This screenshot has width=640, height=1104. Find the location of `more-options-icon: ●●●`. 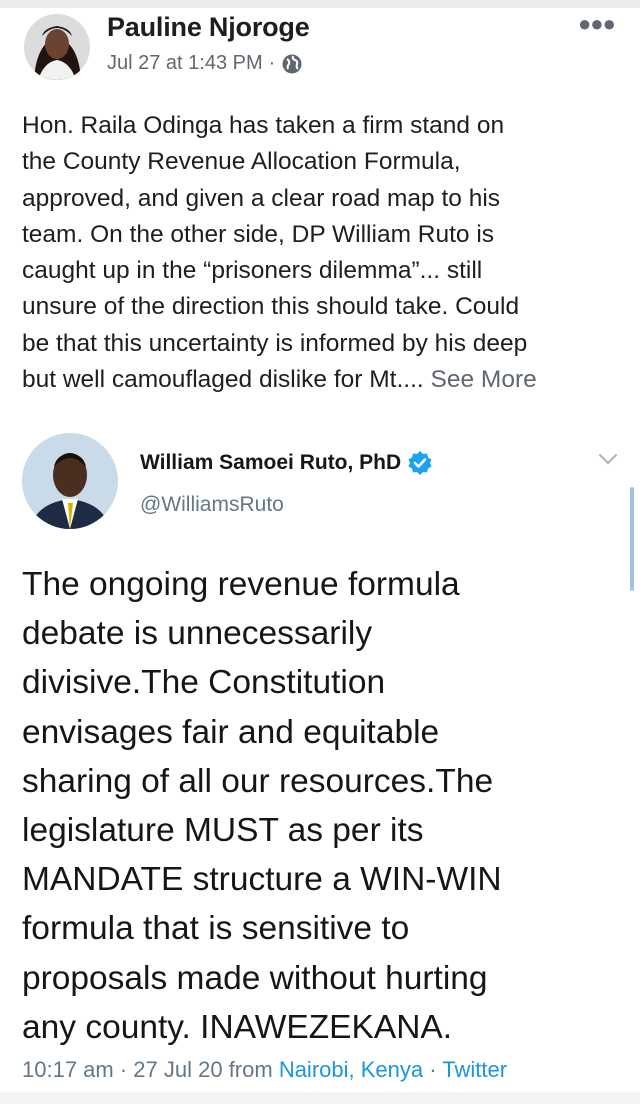

more-options-icon: ●●● is located at coordinates (597, 24).